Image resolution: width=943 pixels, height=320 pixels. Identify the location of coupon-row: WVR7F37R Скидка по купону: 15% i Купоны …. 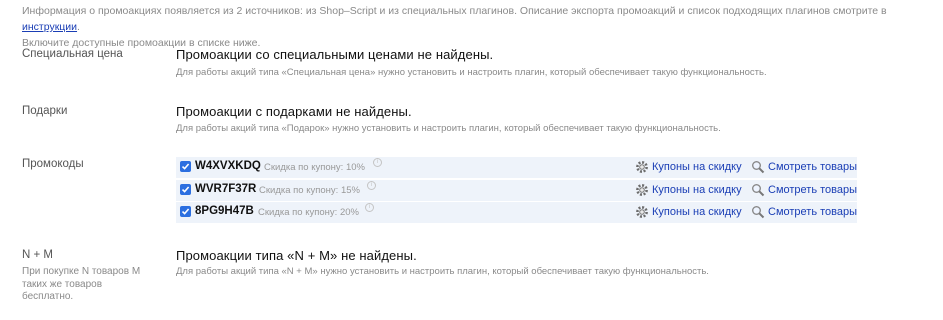
(516, 190).